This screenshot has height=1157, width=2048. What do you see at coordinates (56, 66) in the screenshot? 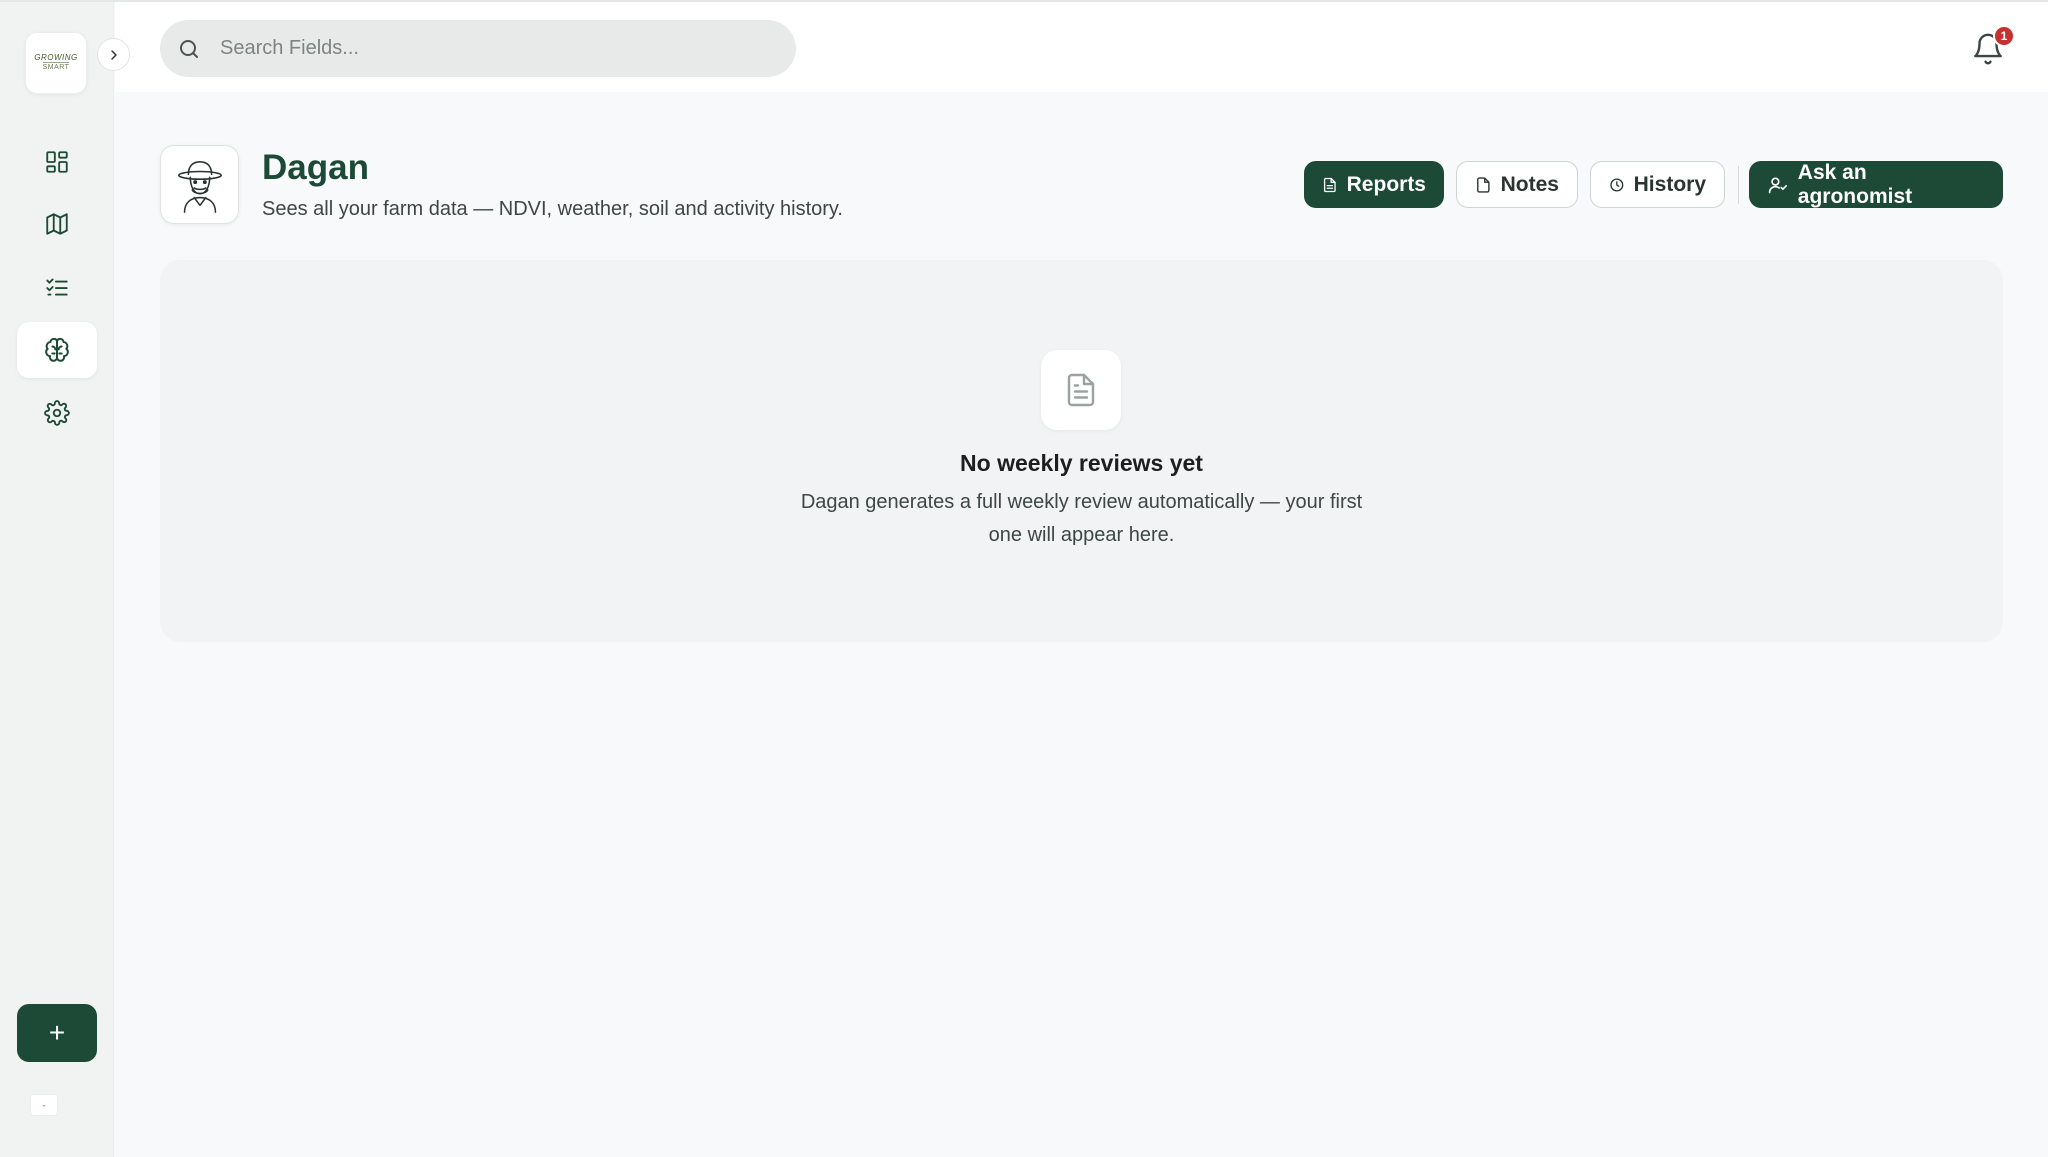
I see `logo-text-bottom: SMART` at bounding box center [56, 66].